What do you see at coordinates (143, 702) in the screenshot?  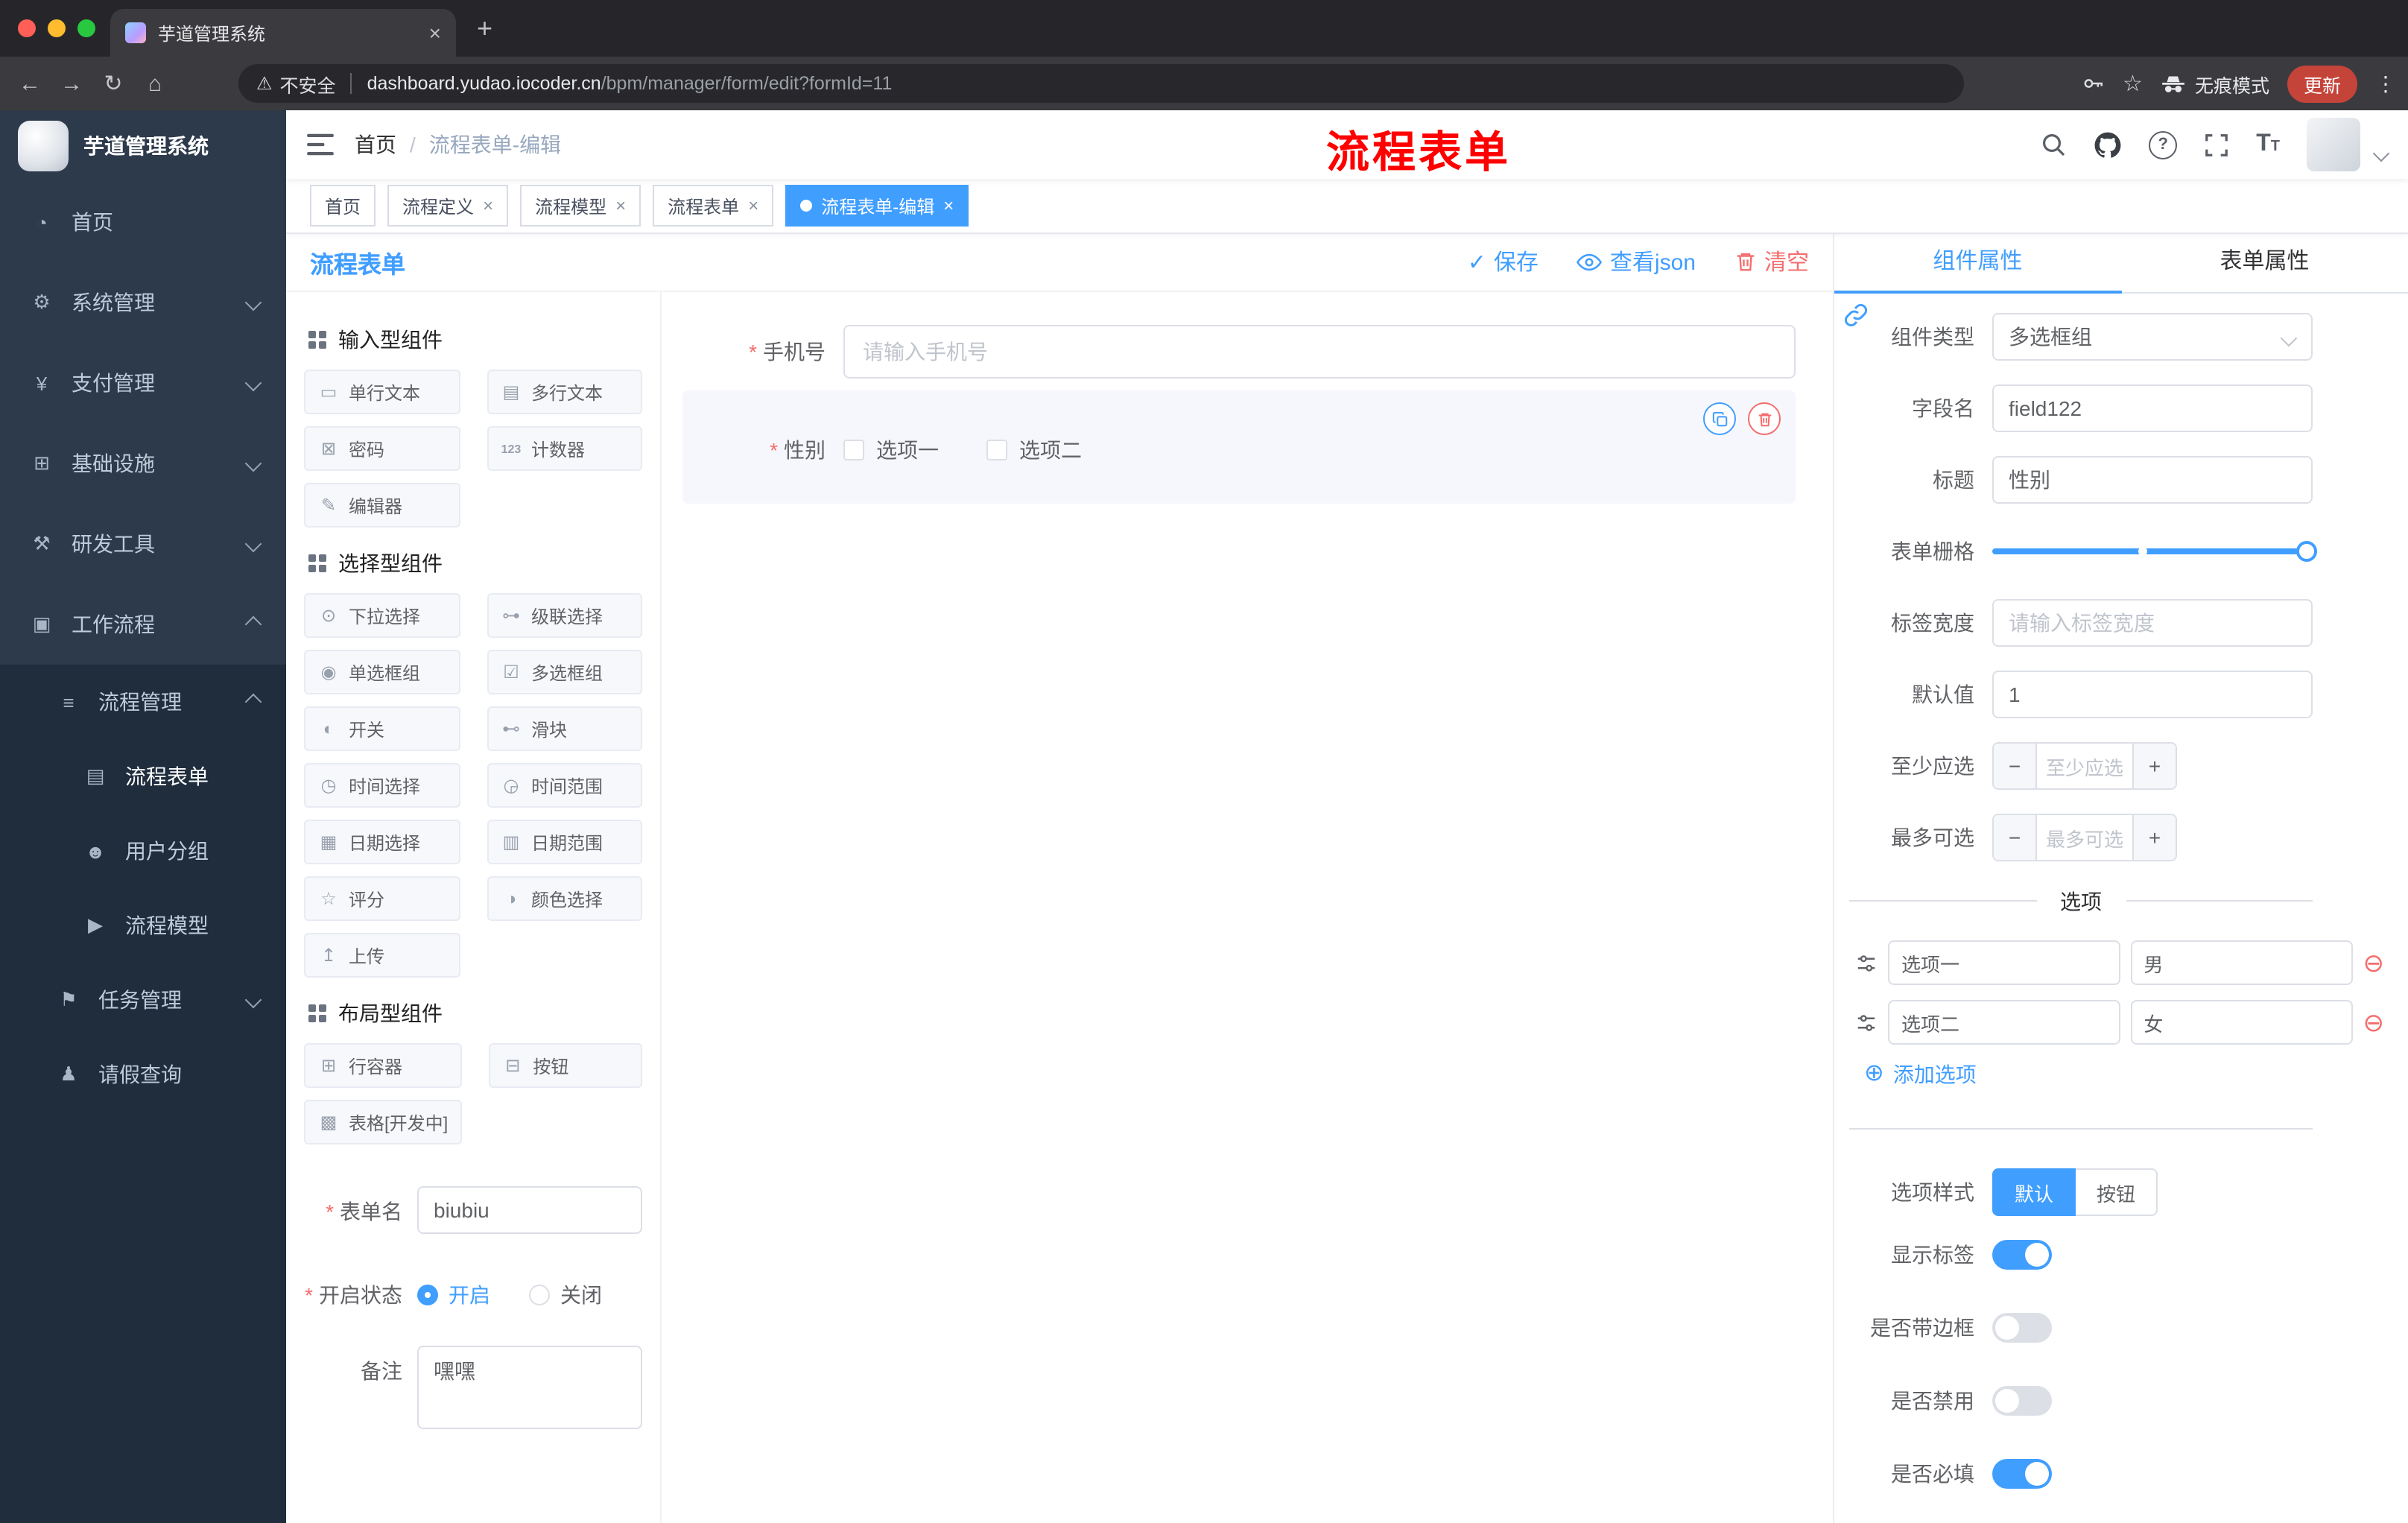 I see `sidebar-item-process-mgmt: ≡ 流程管理` at bounding box center [143, 702].